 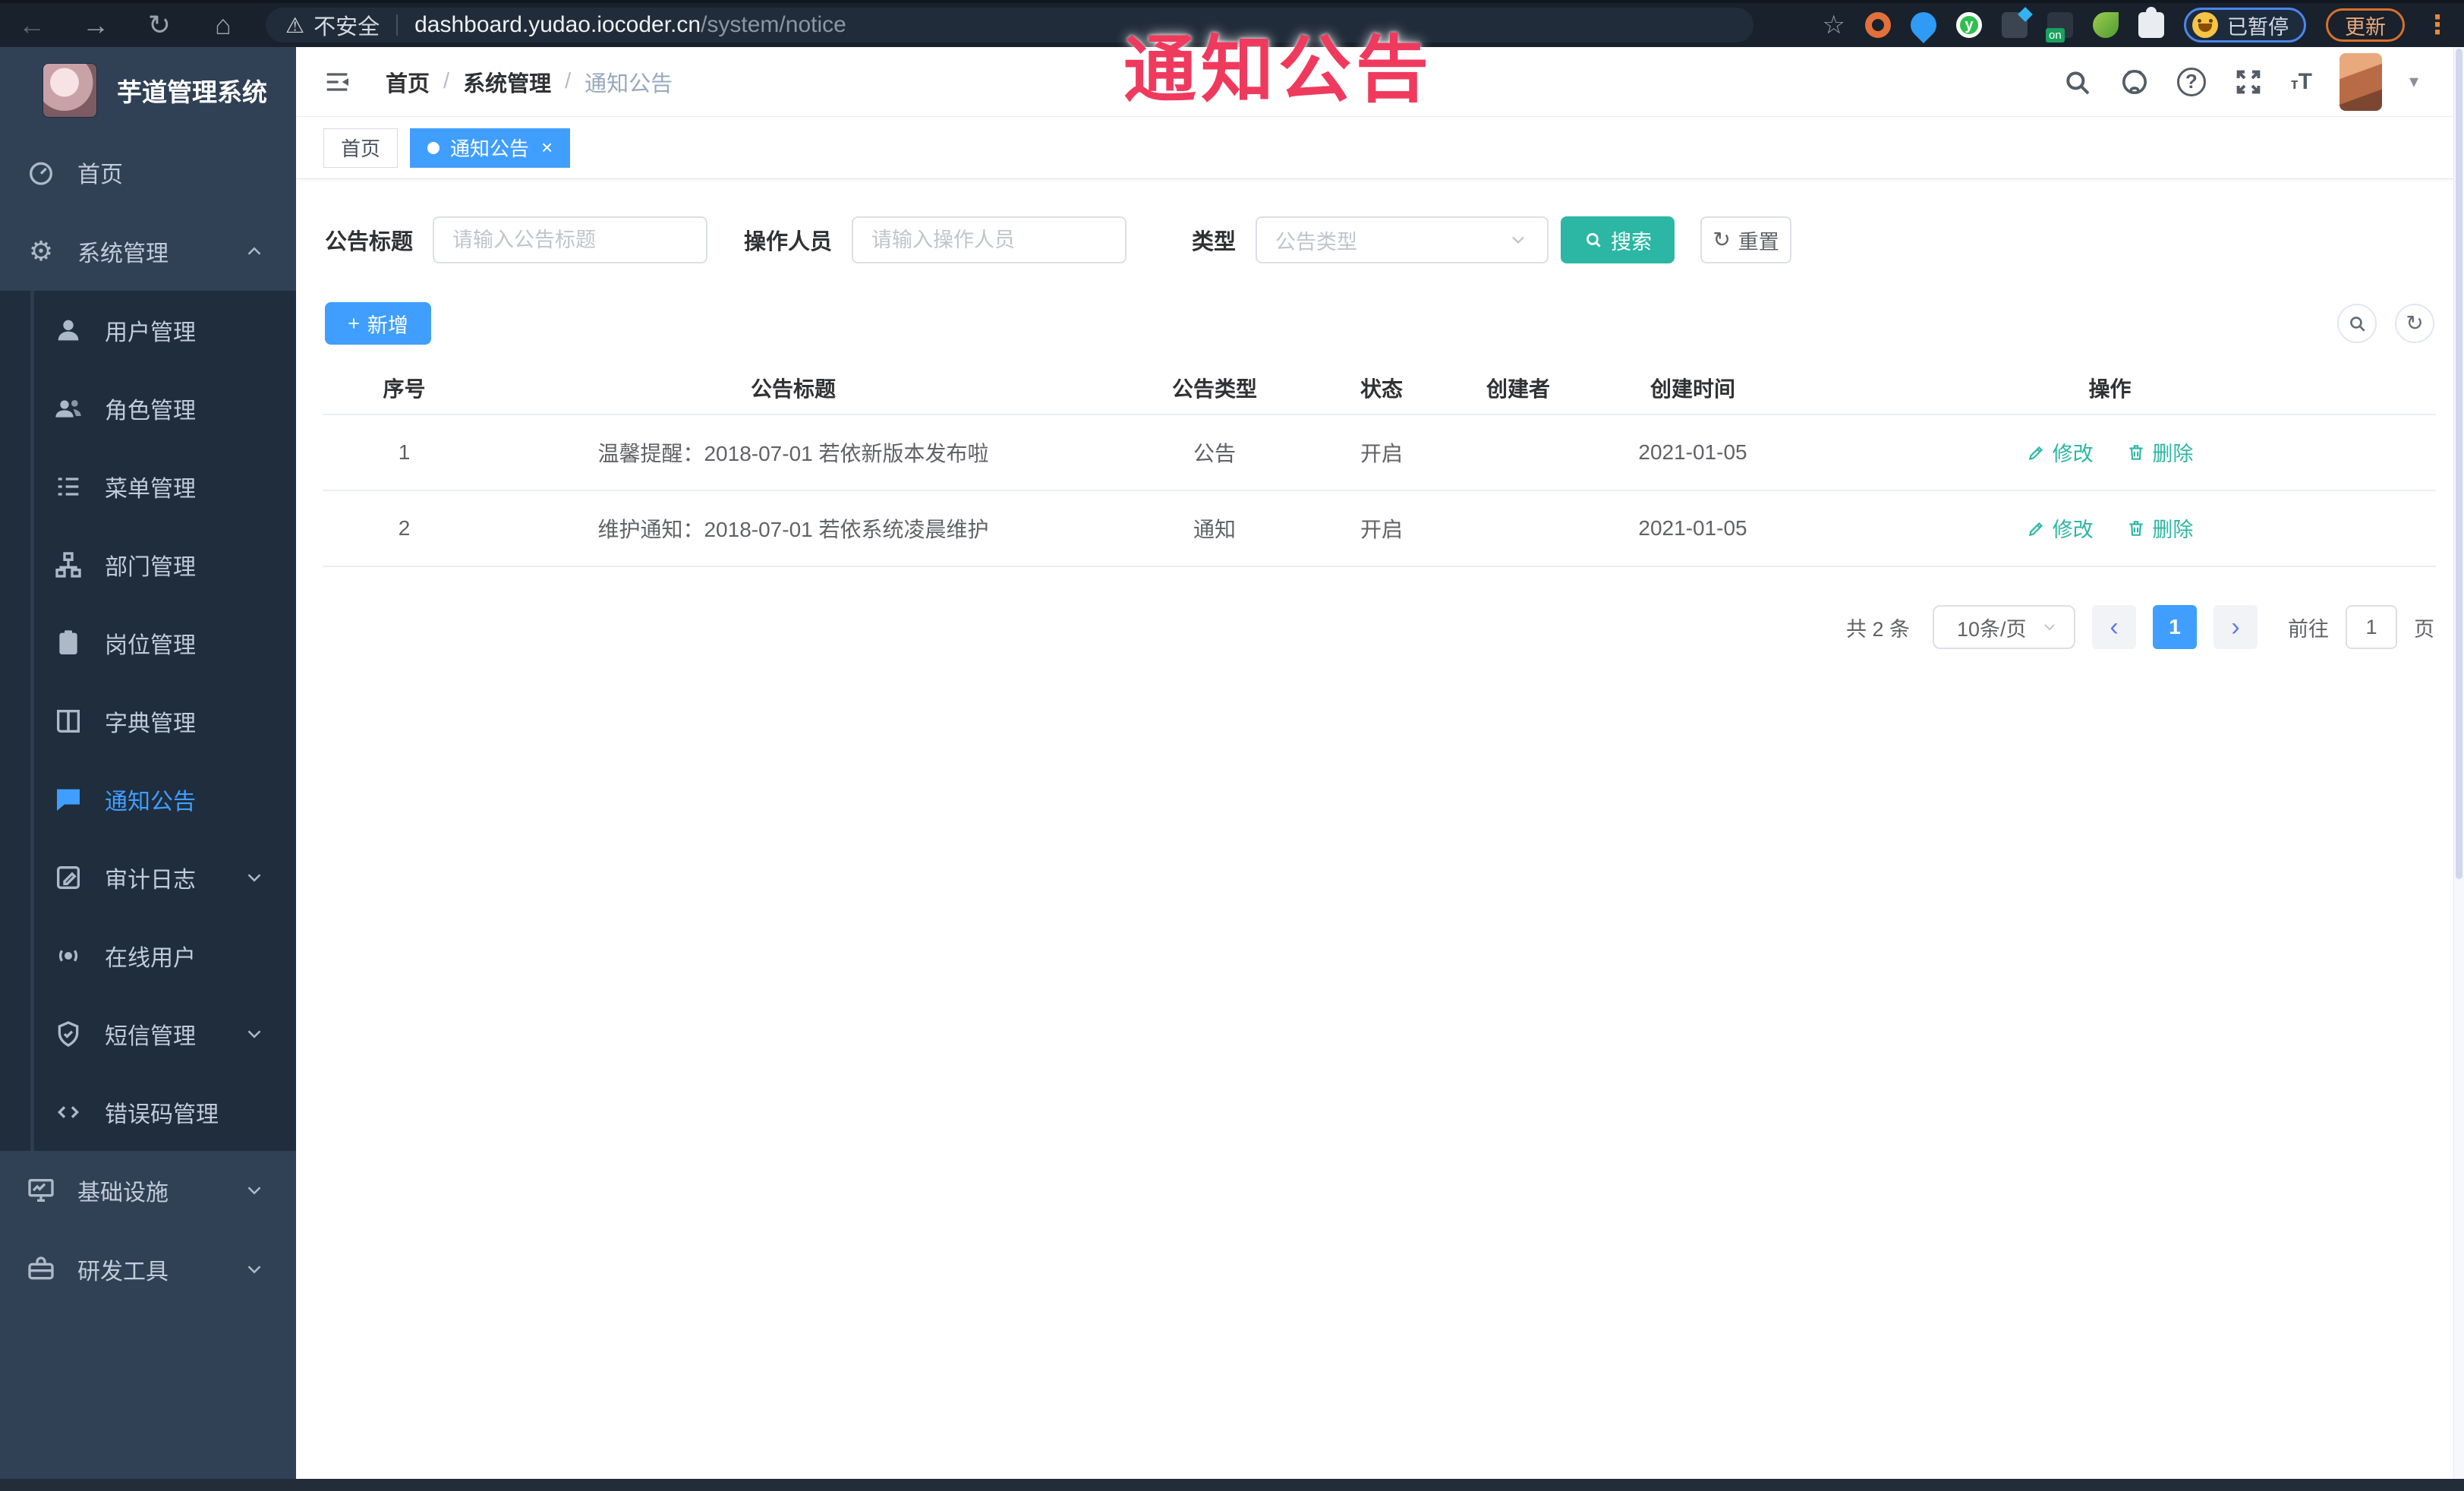 I want to click on sidebar-item-dicts: 字典管理, so click(x=148, y=721).